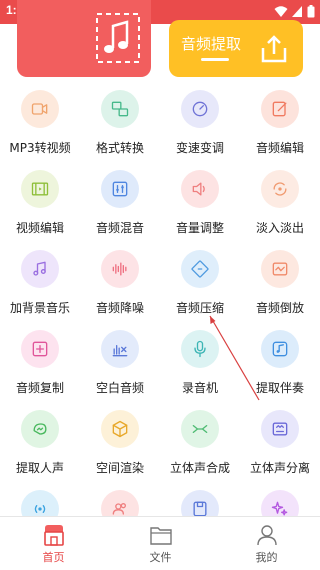  I want to click on tool-item-film: 视频编辑, so click(40, 210).